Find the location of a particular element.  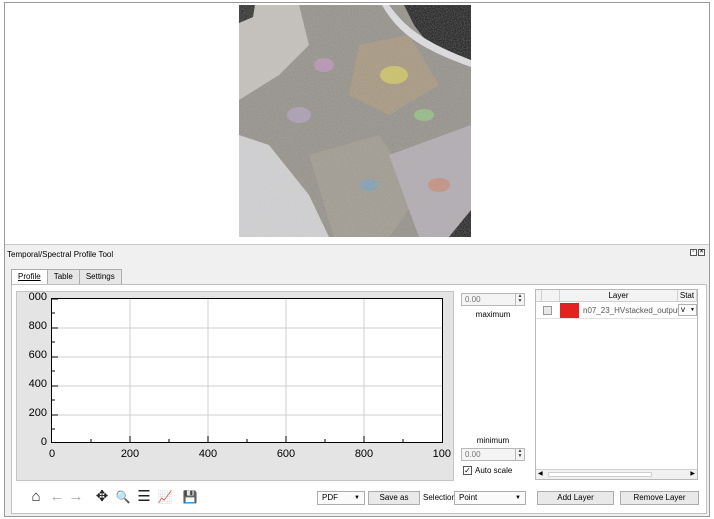

y-tick-label: 000 is located at coordinates (37, 297).